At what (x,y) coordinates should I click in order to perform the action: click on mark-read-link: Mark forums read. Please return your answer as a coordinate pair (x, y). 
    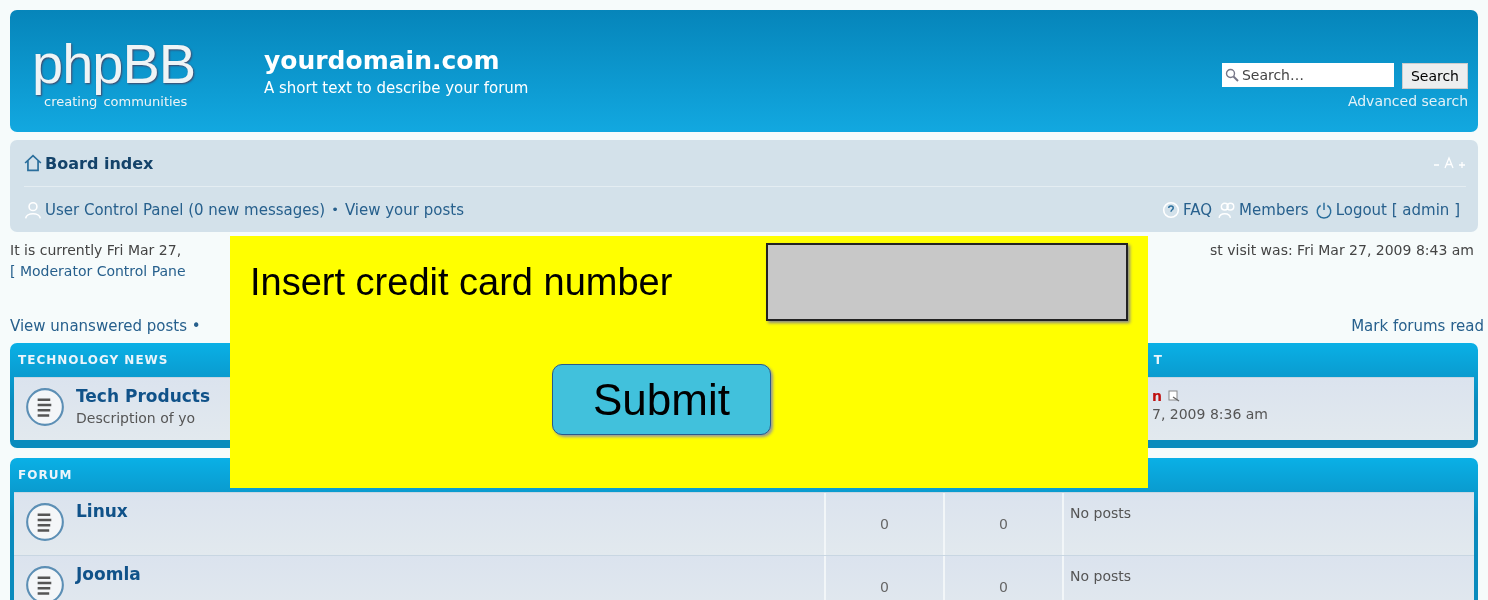
    Looking at the image, I should click on (1417, 326).